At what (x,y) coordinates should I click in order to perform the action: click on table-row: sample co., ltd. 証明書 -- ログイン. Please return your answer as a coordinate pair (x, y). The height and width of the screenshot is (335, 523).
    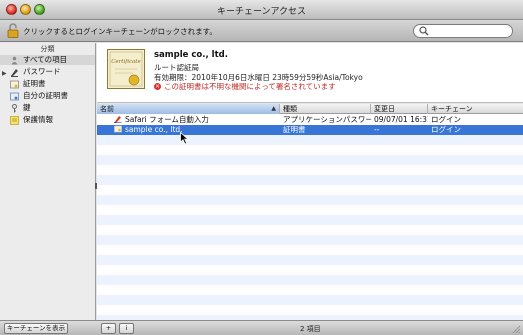
    Looking at the image, I should click on (310, 130).